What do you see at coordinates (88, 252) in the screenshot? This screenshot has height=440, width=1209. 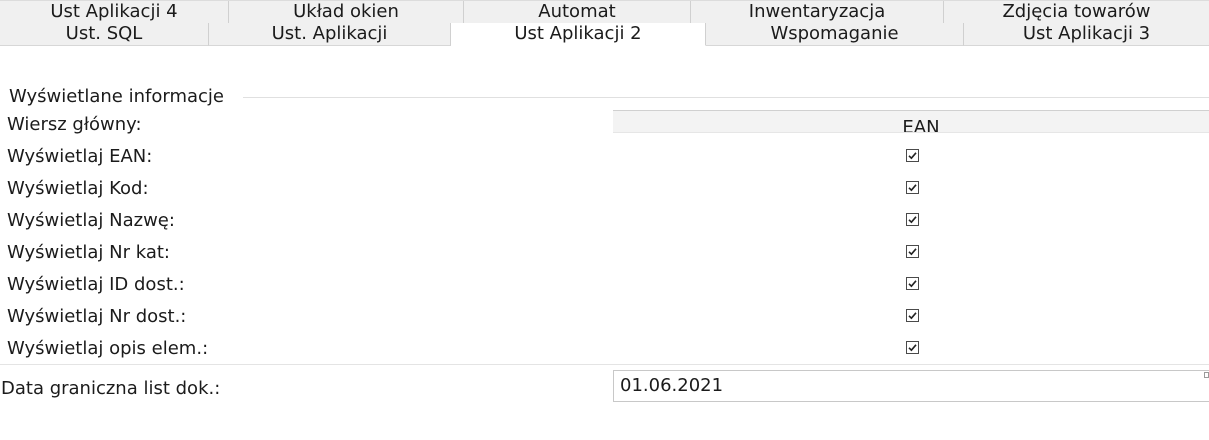 I see `option-label-nr-kat: Wyświetlaj Nr kat:` at bounding box center [88, 252].